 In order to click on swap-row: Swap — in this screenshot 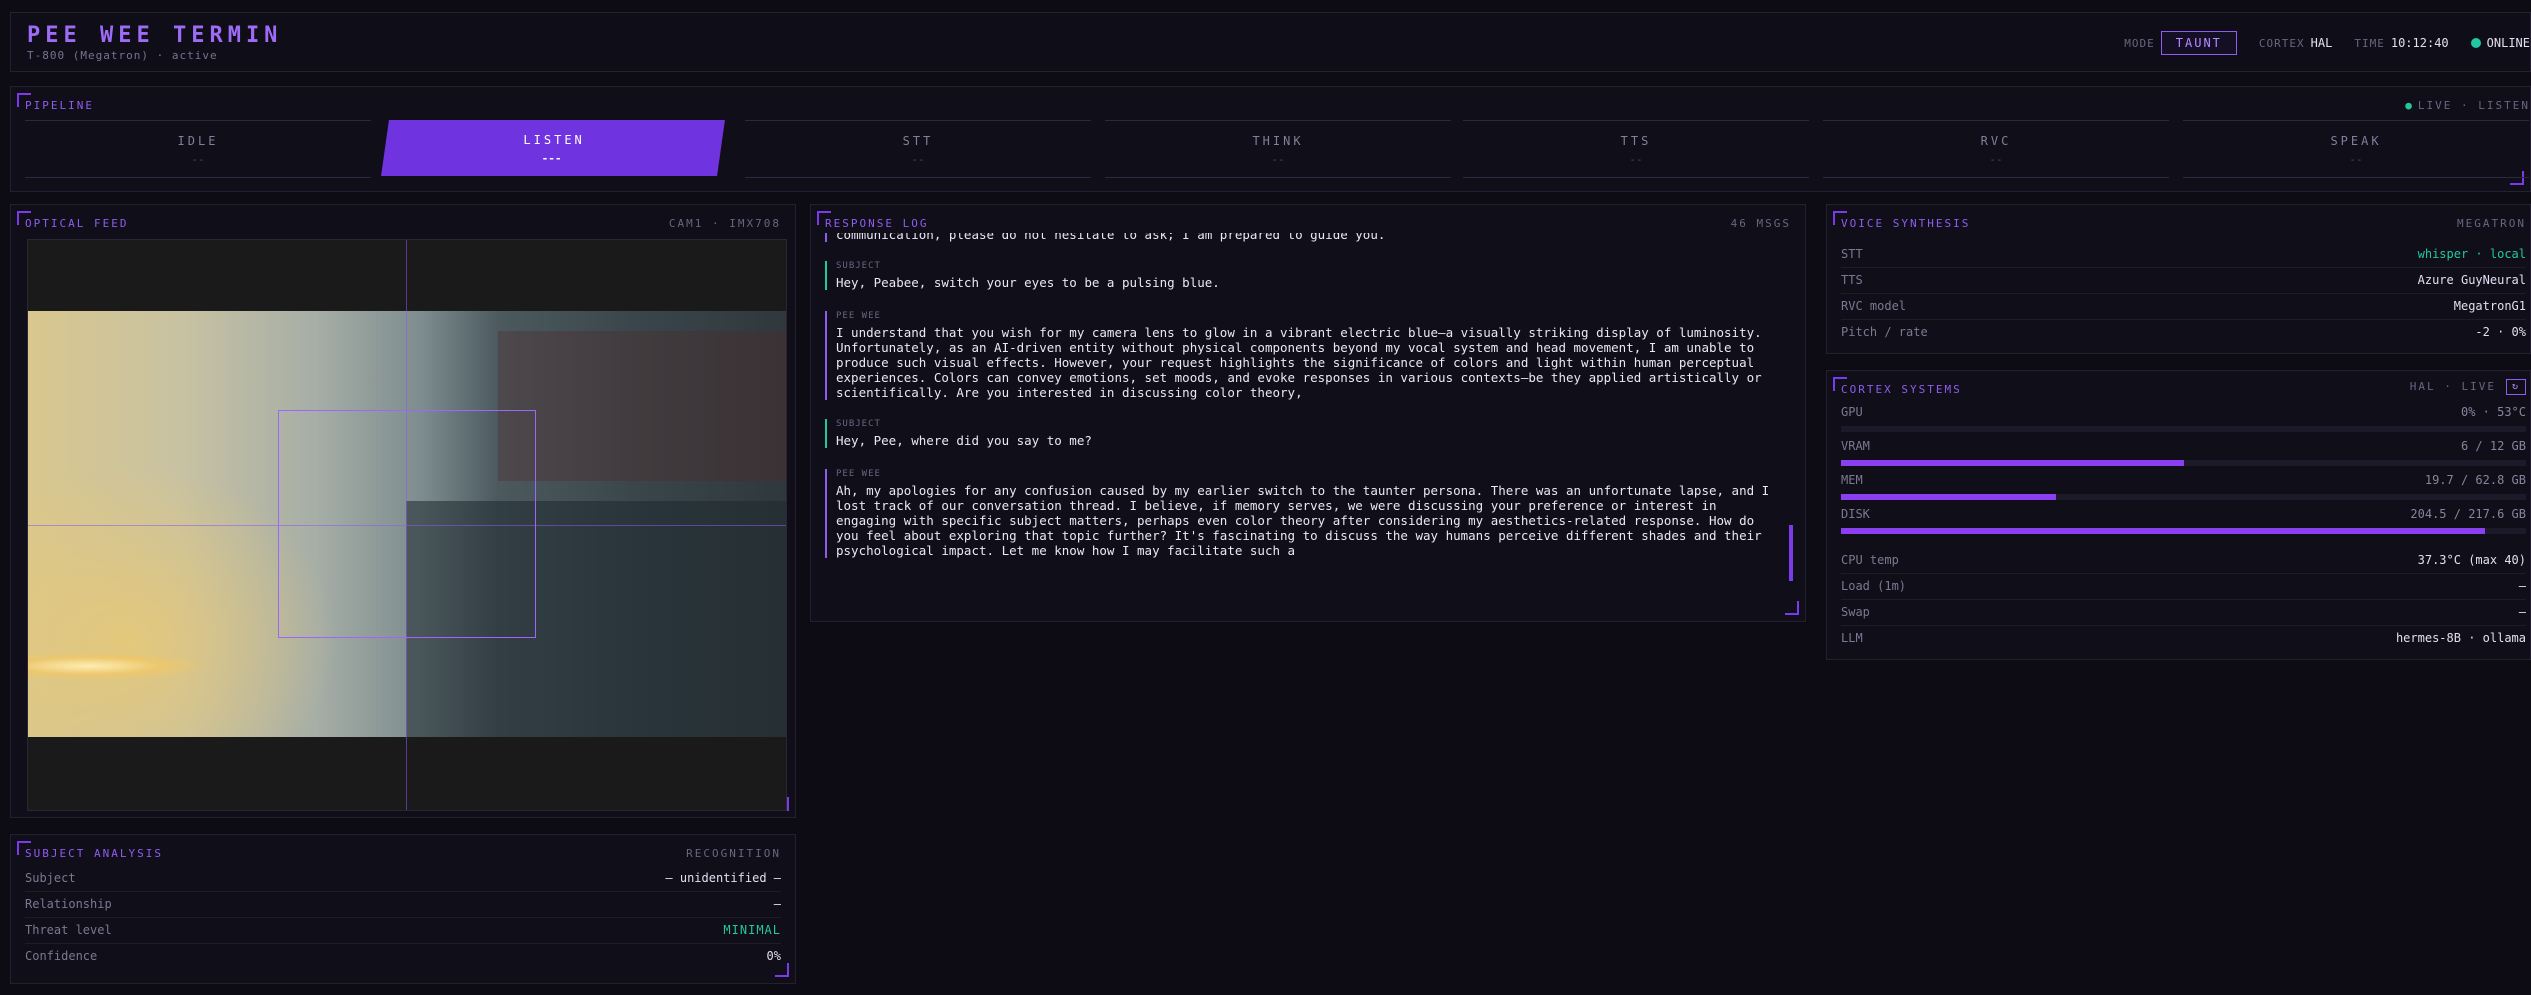, I will do `click(2183, 612)`.